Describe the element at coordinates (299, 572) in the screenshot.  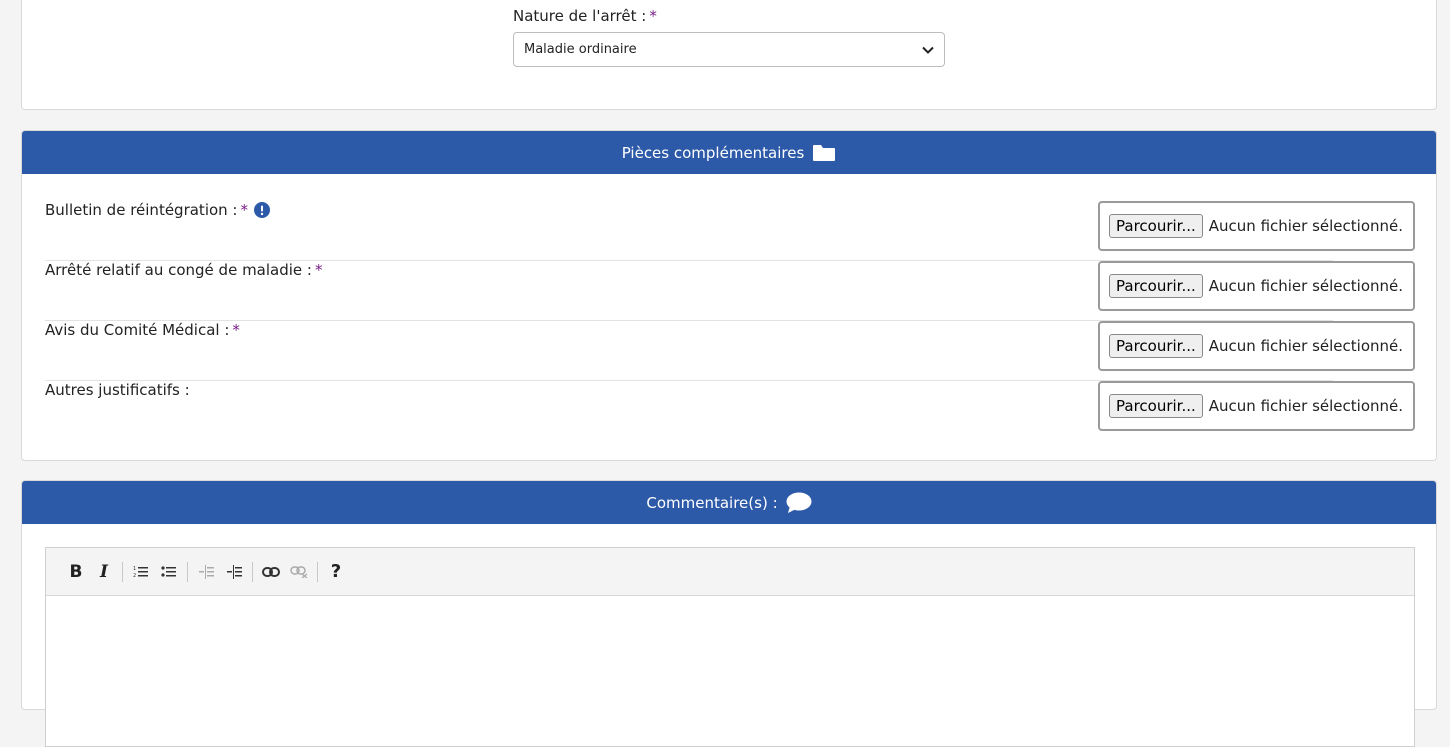
I see `unlink-icon` at that location.